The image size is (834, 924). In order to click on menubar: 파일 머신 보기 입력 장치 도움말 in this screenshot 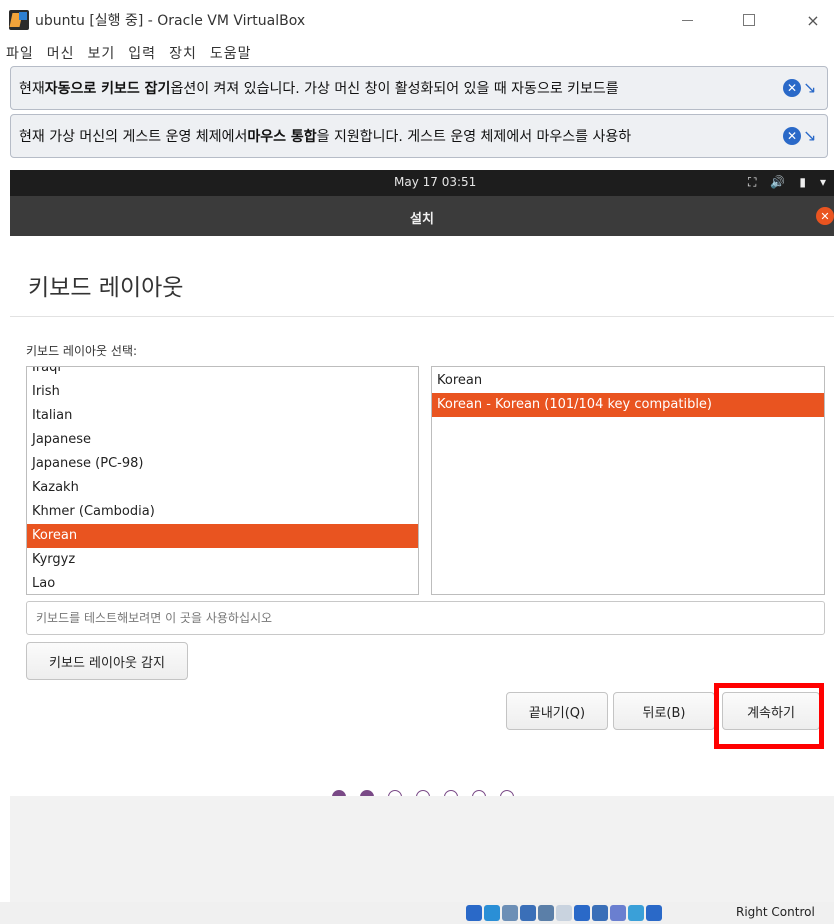, I will do `click(417, 53)`.